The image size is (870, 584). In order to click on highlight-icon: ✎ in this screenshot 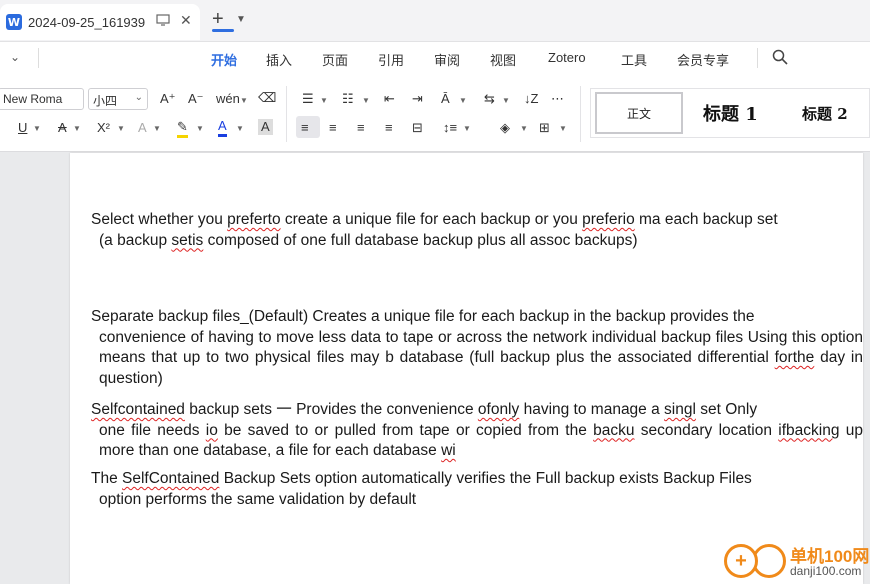, I will do `click(182, 128)`.